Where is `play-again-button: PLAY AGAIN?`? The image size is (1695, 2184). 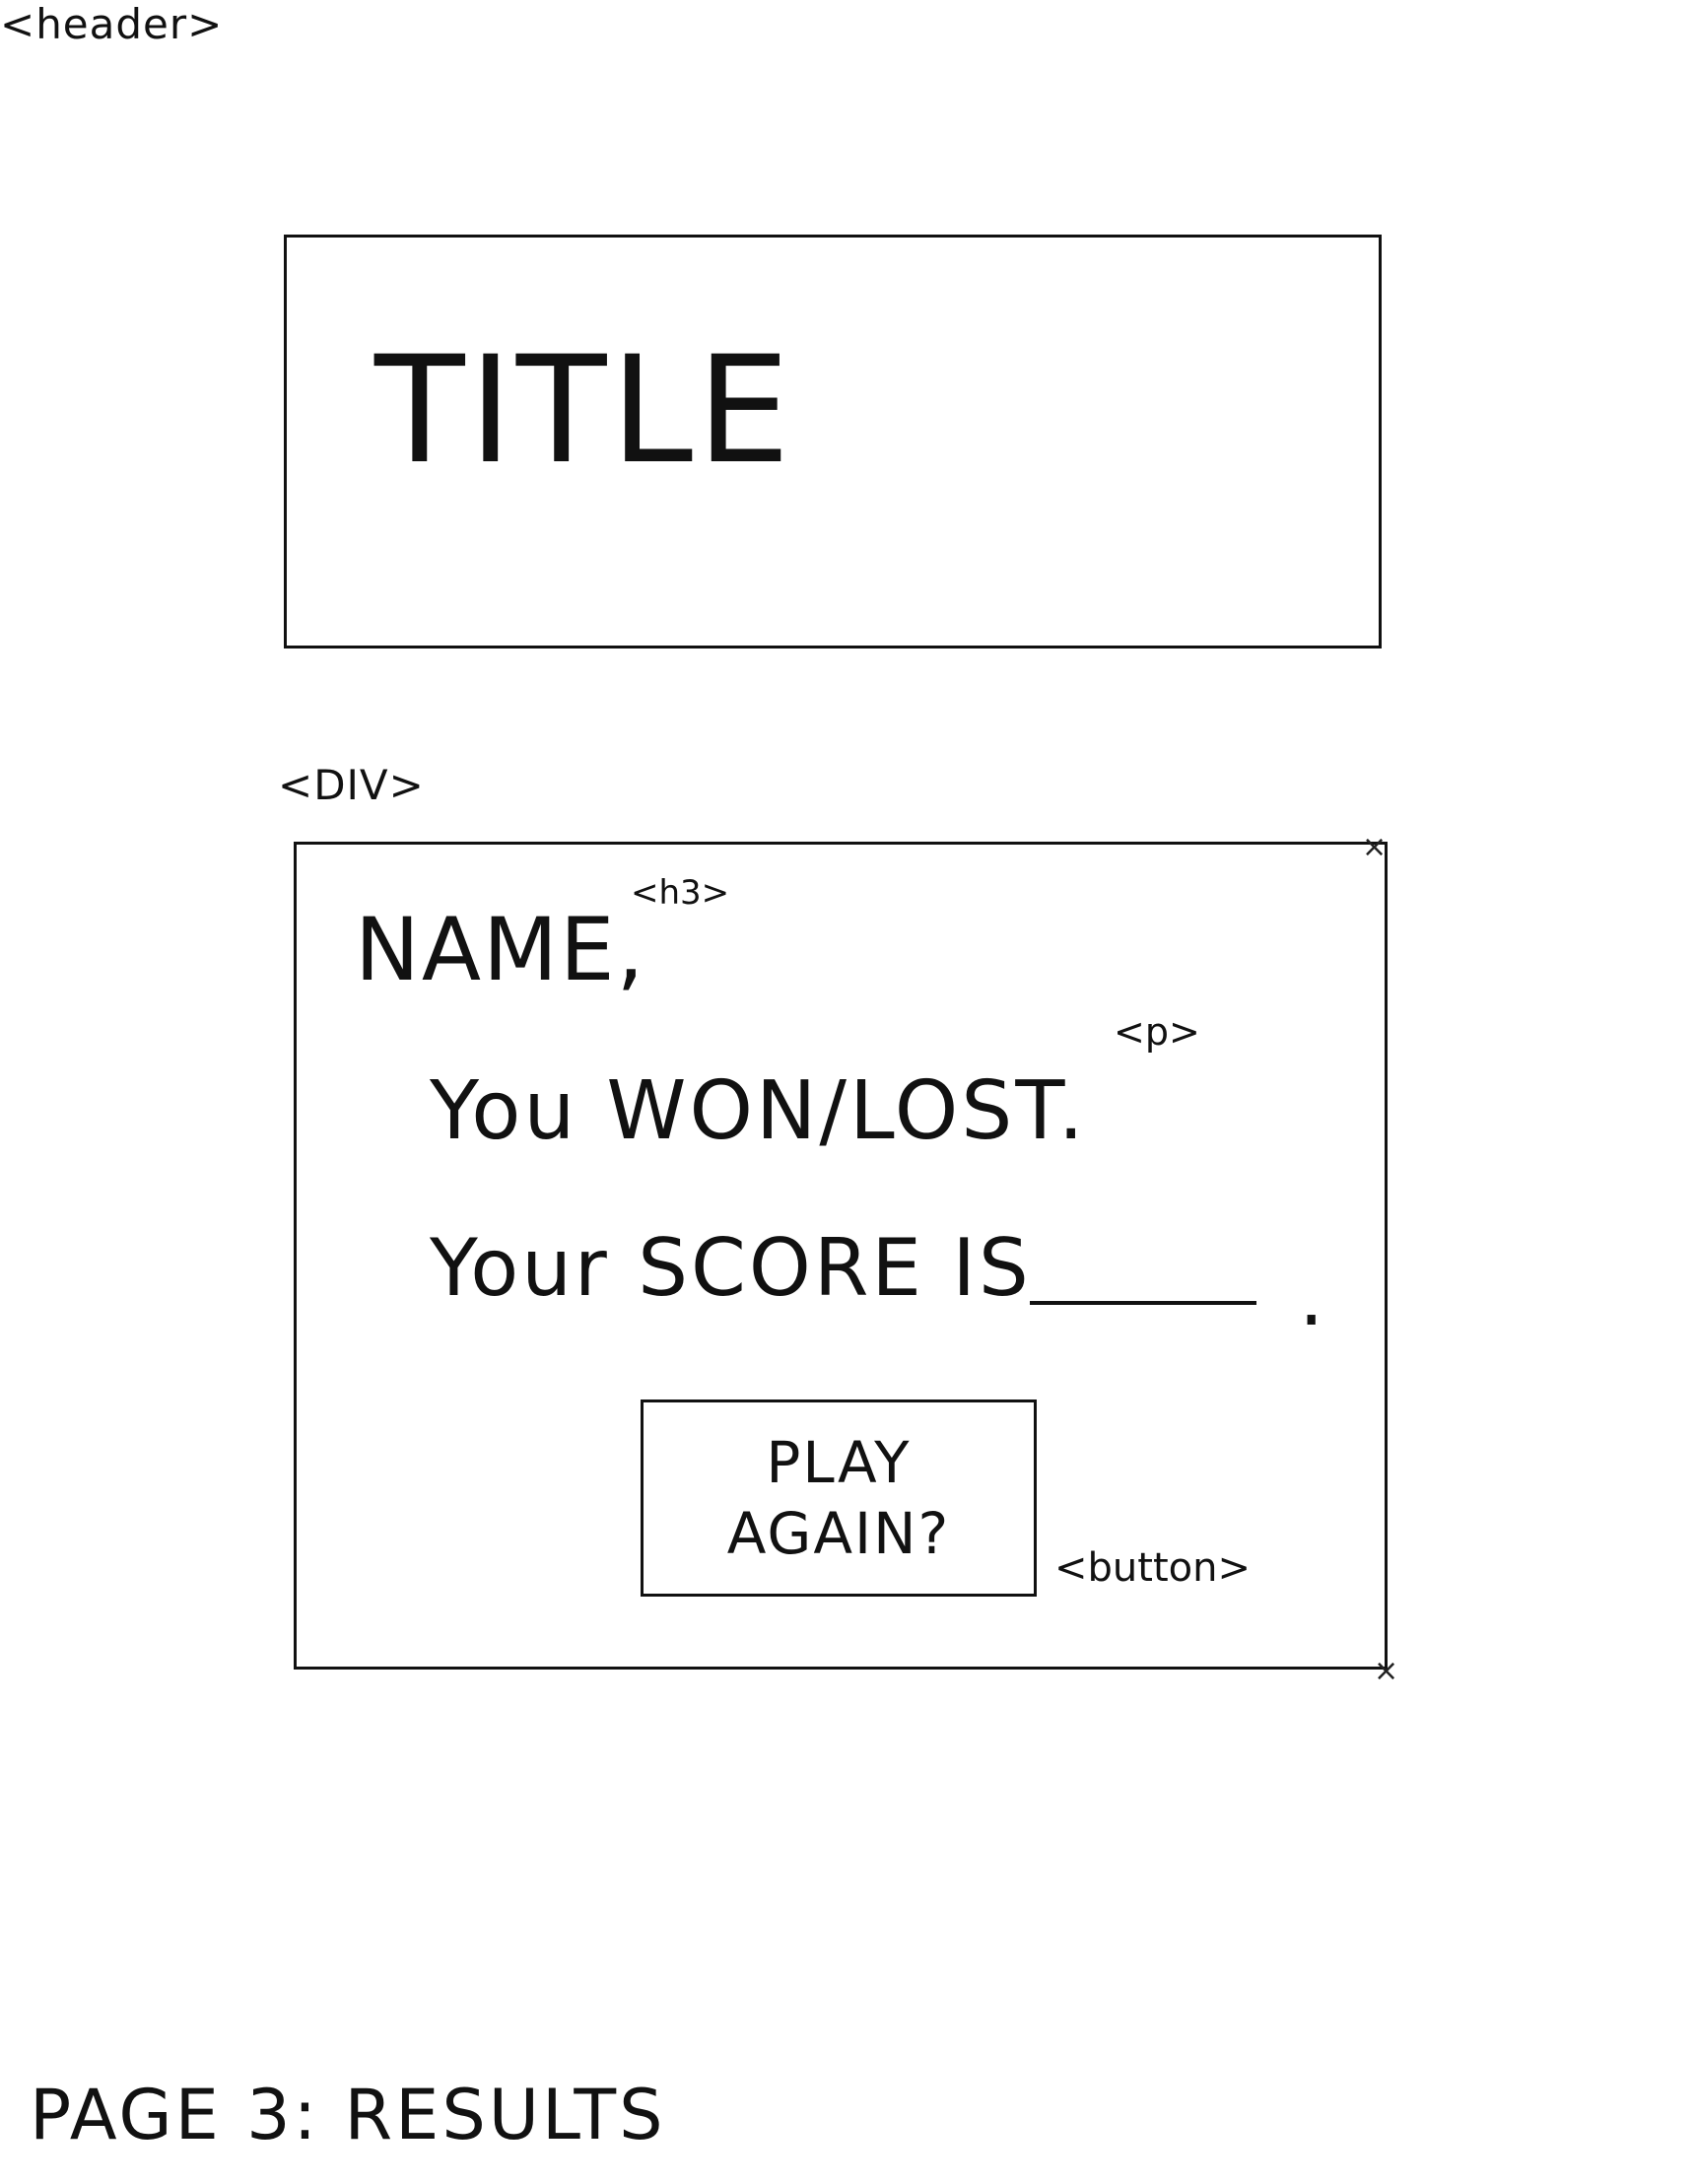 play-again-button: PLAY AGAIN? is located at coordinates (839, 1498).